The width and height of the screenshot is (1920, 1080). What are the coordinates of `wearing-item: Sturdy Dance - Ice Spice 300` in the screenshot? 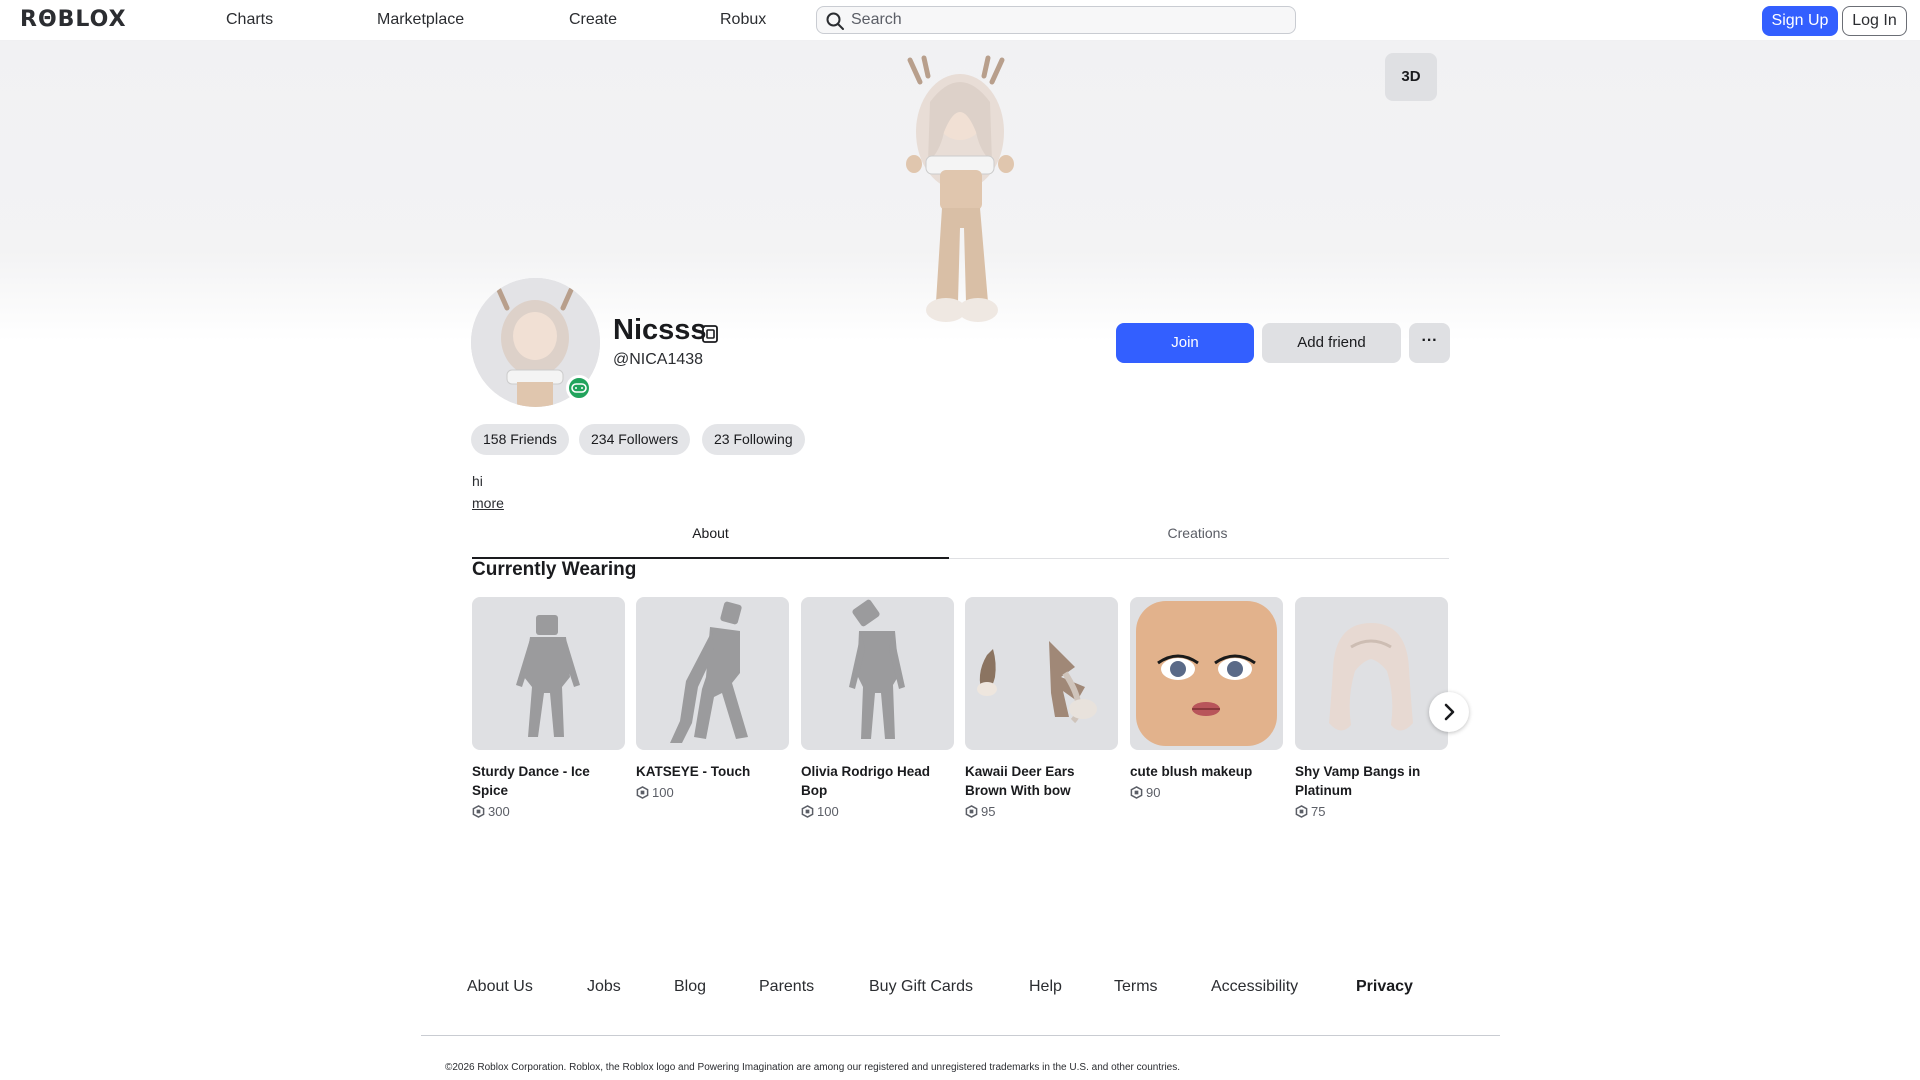 It's located at (548, 708).